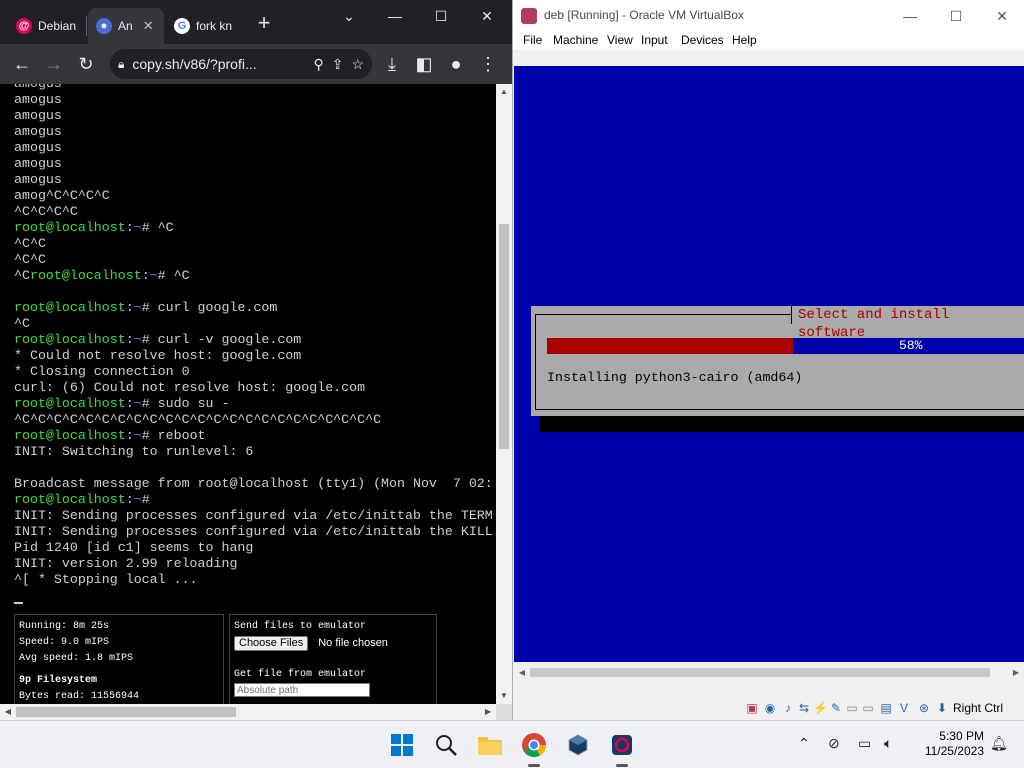 The height and width of the screenshot is (768, 1024). Describe the element at coordinates (961, 736) in the screenshot. I see `clock-time: 5:30 PM` at that location.